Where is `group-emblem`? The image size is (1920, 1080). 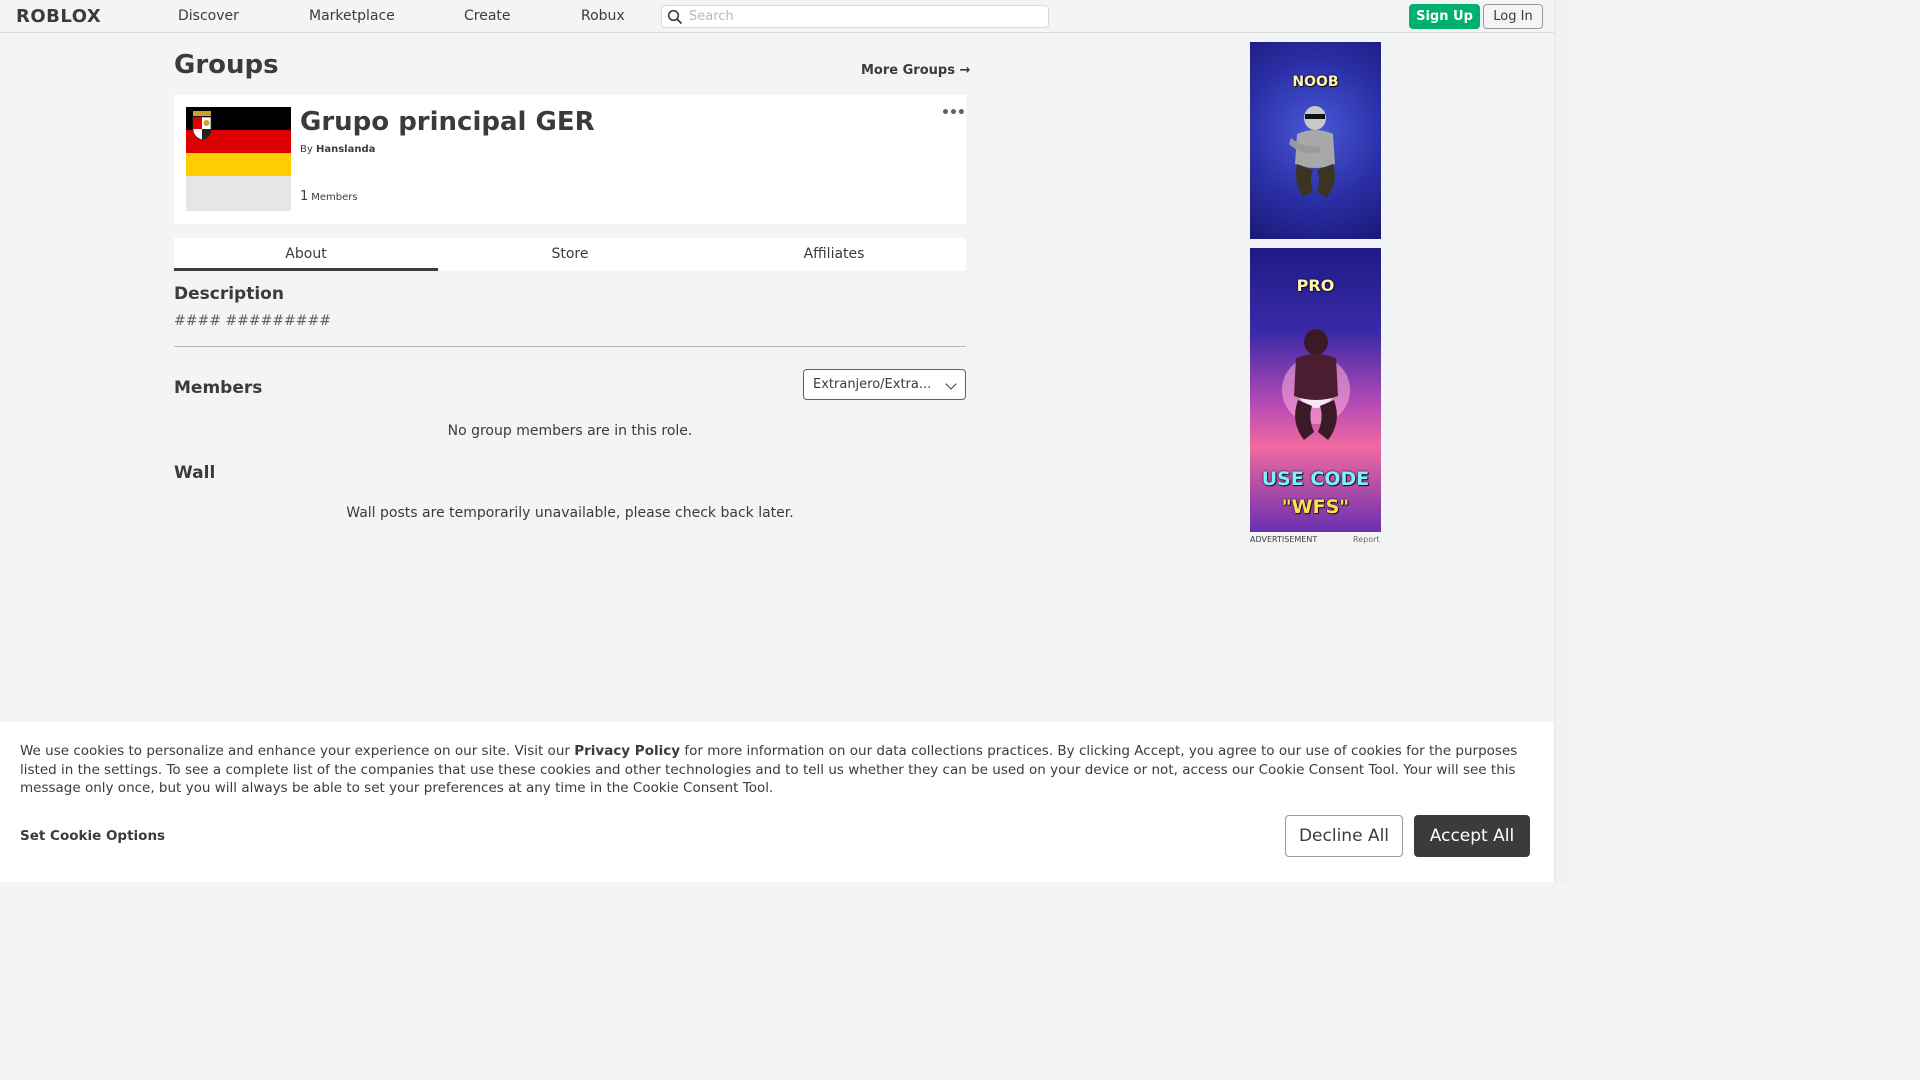 group-emblem is located at coordinates (238, 159).